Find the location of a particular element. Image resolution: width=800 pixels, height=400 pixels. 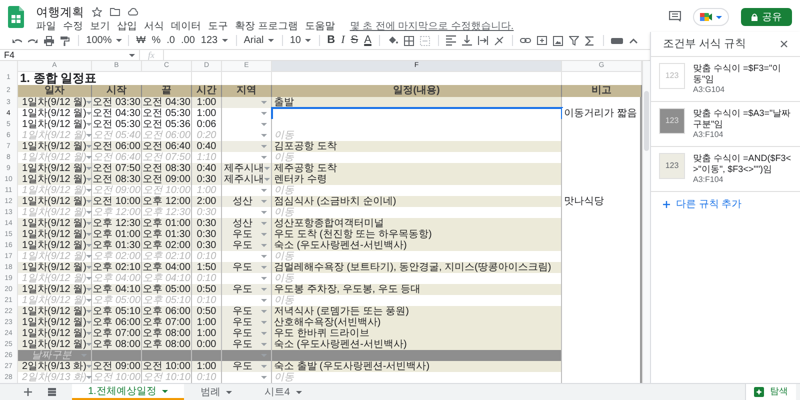

rule-card: 123 맞춤 수식이 =$A3="날짜구분"임 A3:F104 is located at coordinates (725, 124).